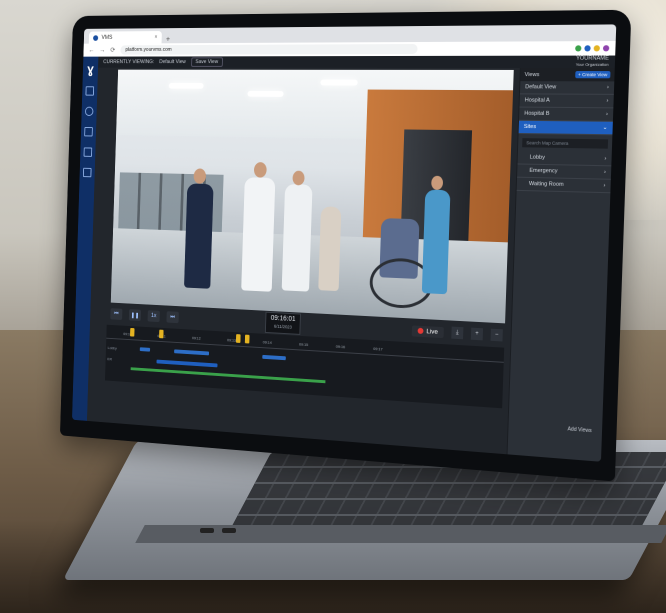 The width and height of the screenshot is (666, 613). Describe the element at coordinates (400, 534) in the screenshot. I see `laptop-front-edge` at that location.